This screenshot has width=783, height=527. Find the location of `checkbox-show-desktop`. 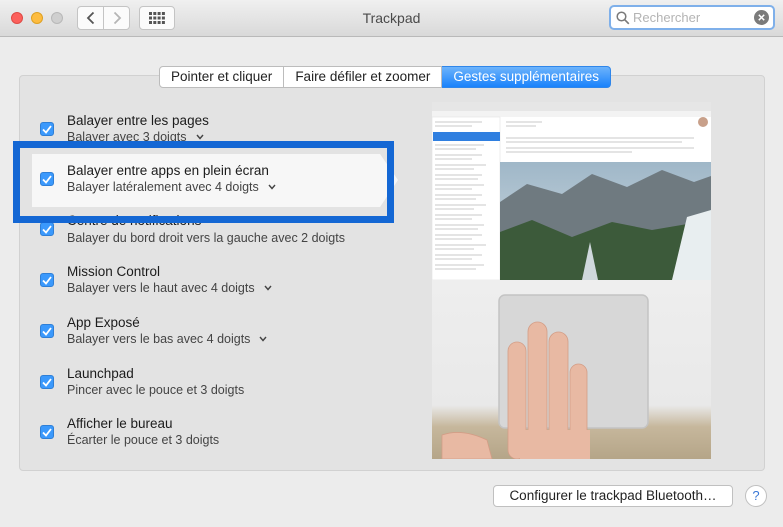

checkbox-show-desktop is located at coordinates (47, 432).